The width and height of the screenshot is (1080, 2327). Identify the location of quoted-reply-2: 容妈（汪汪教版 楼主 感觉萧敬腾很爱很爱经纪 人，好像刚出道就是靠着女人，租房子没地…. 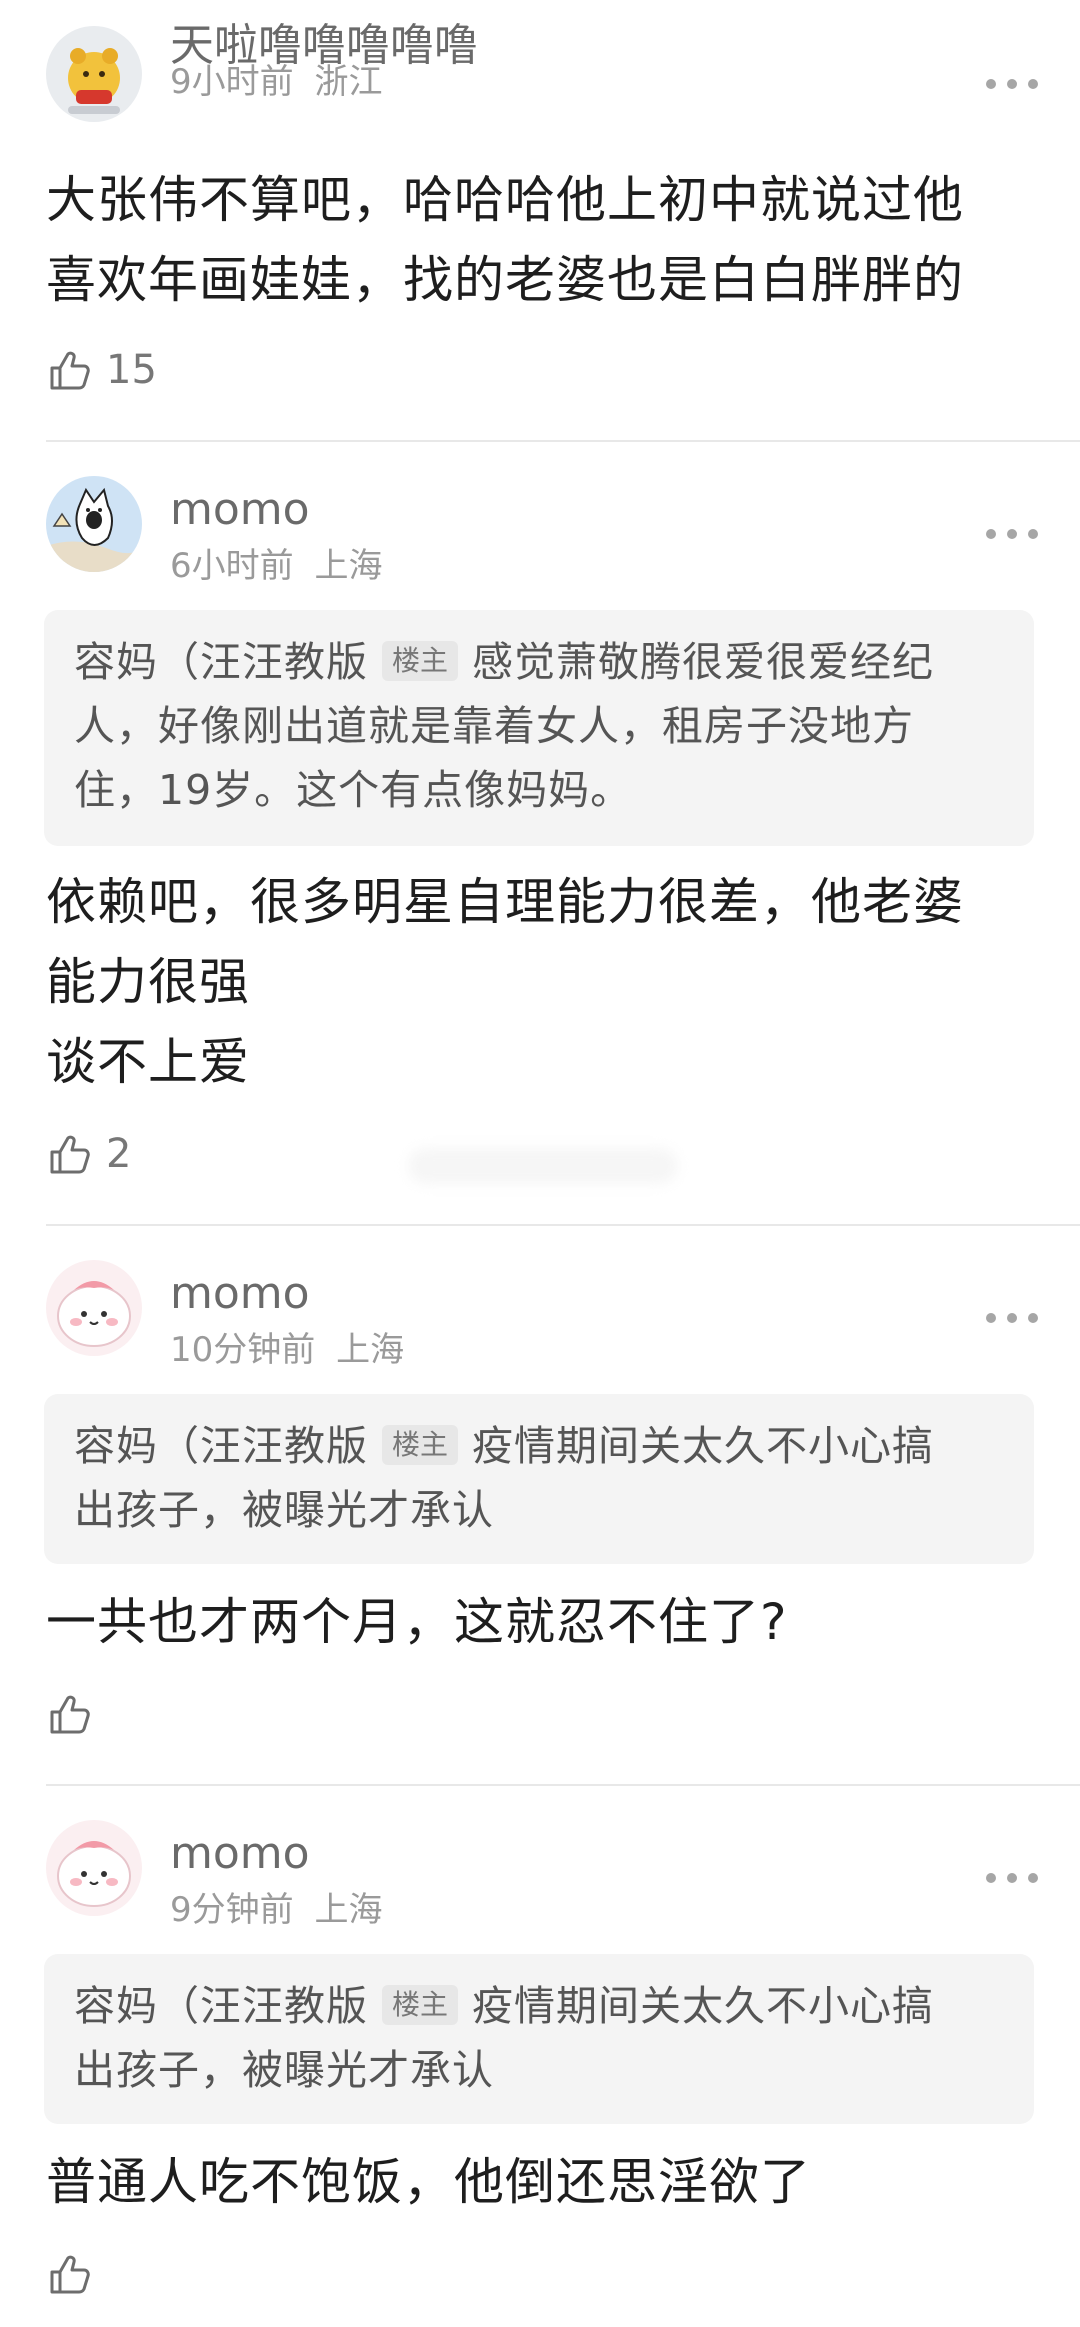
(539, 728).